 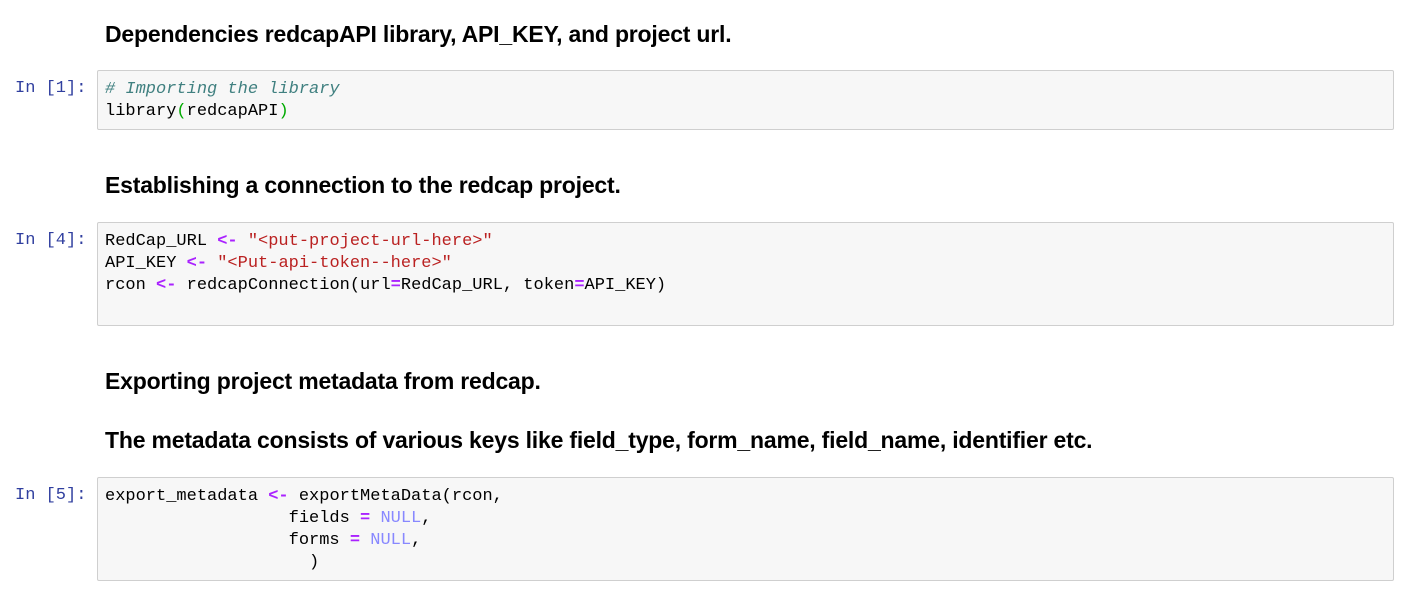 I want to click on code-paren: (, so click(x=181, y=111).